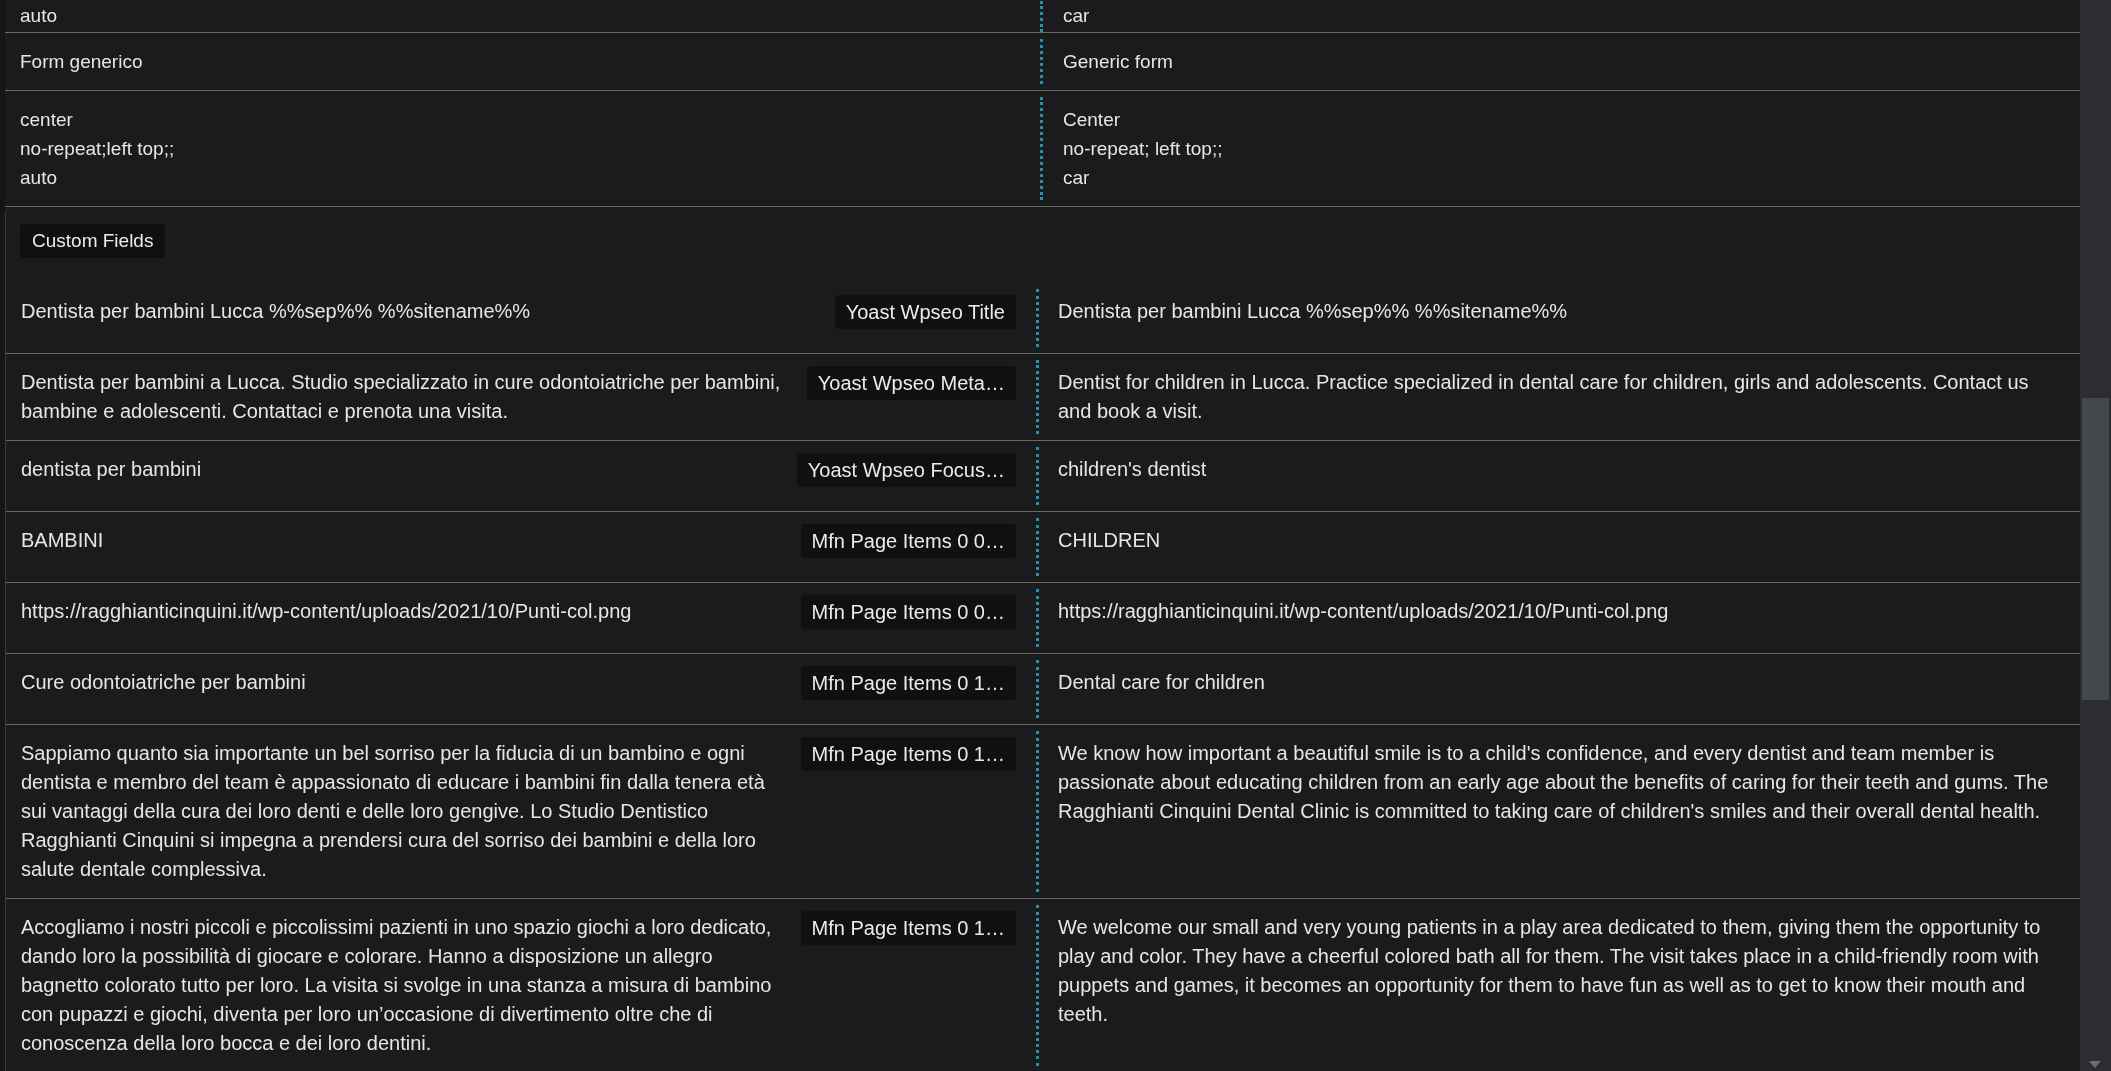  Describe the element at coordinates (63, 540) in the screenshot. I see `source-text: BAMBINI` at that location.